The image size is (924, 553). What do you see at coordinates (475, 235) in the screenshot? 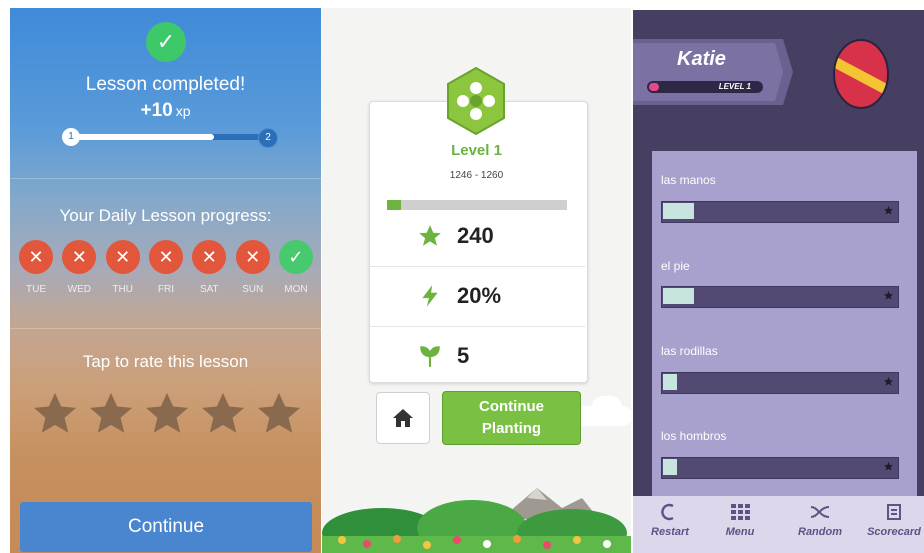
I see `stat-value: 240` at bounding box center [475, 235].